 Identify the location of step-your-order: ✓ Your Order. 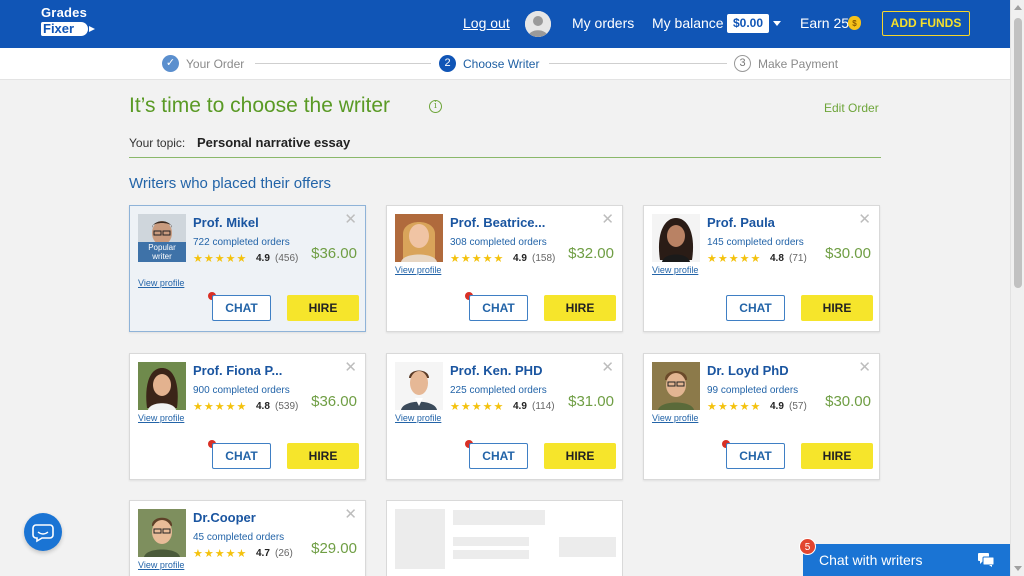
(203, 63).